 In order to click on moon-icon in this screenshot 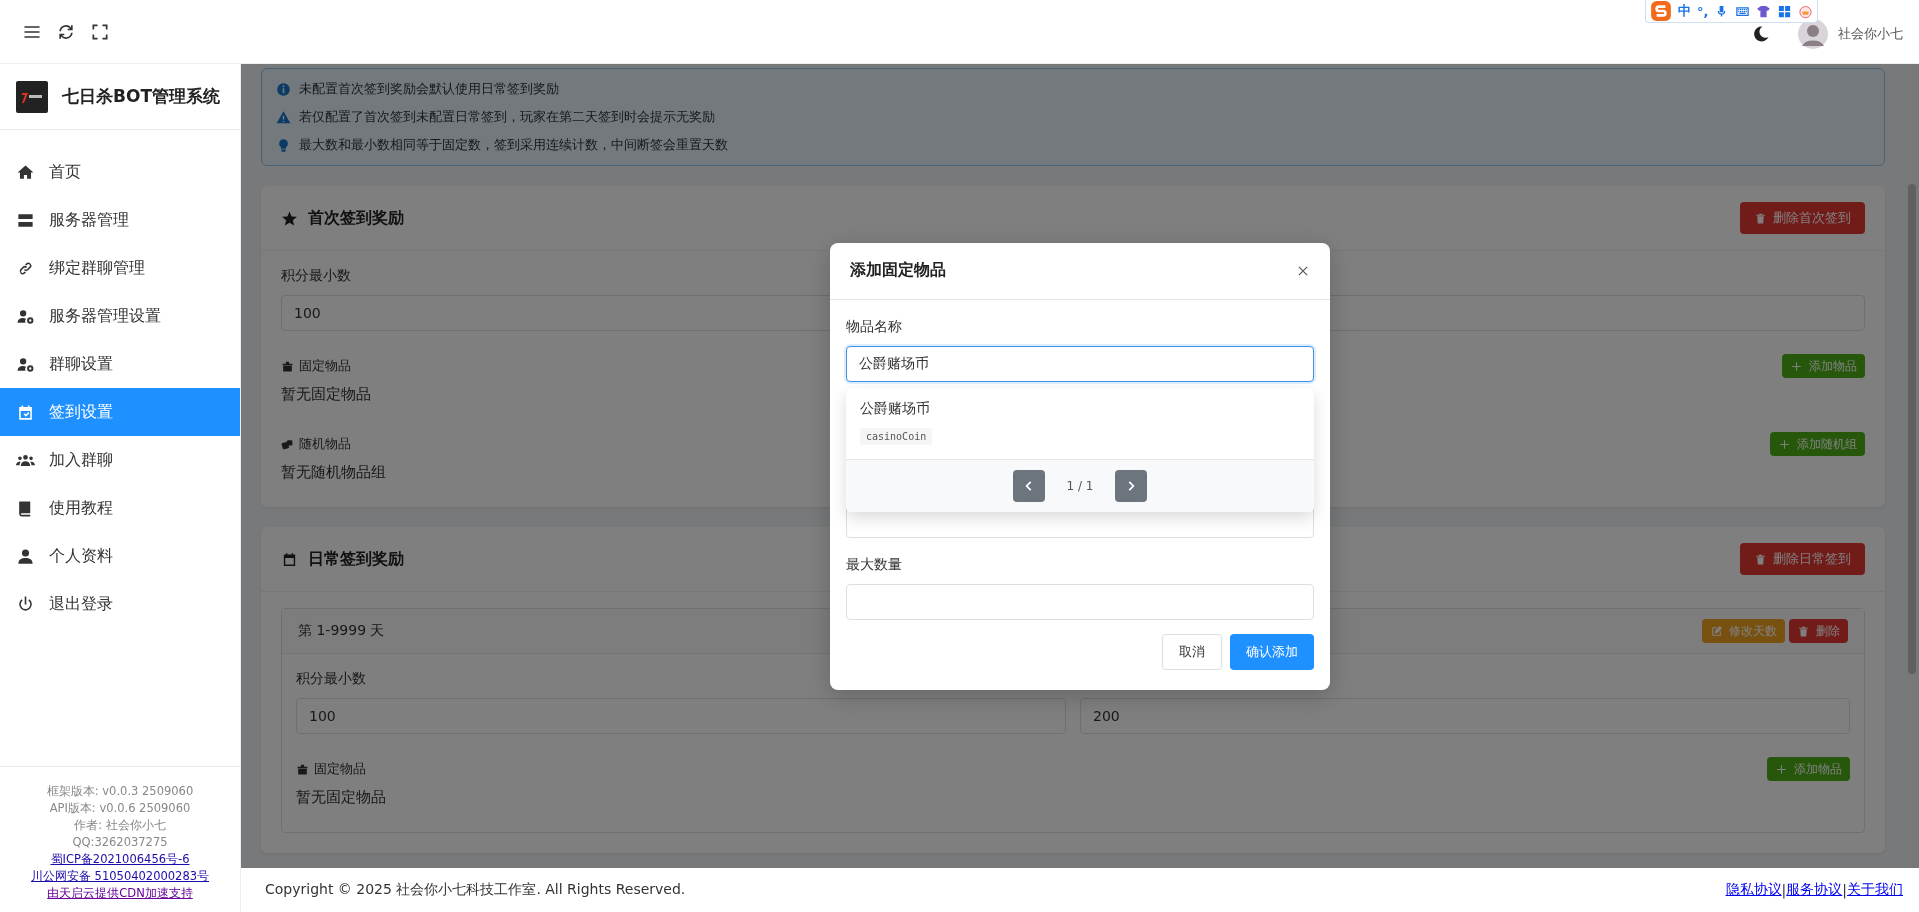, I will do `click(1761, 33)`.